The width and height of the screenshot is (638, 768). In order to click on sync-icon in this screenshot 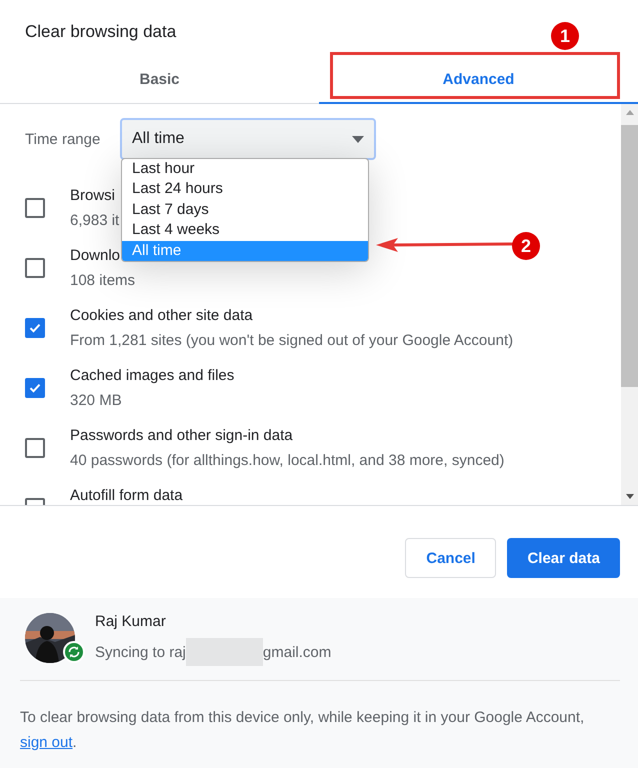, I will do `click(74, 652)`.